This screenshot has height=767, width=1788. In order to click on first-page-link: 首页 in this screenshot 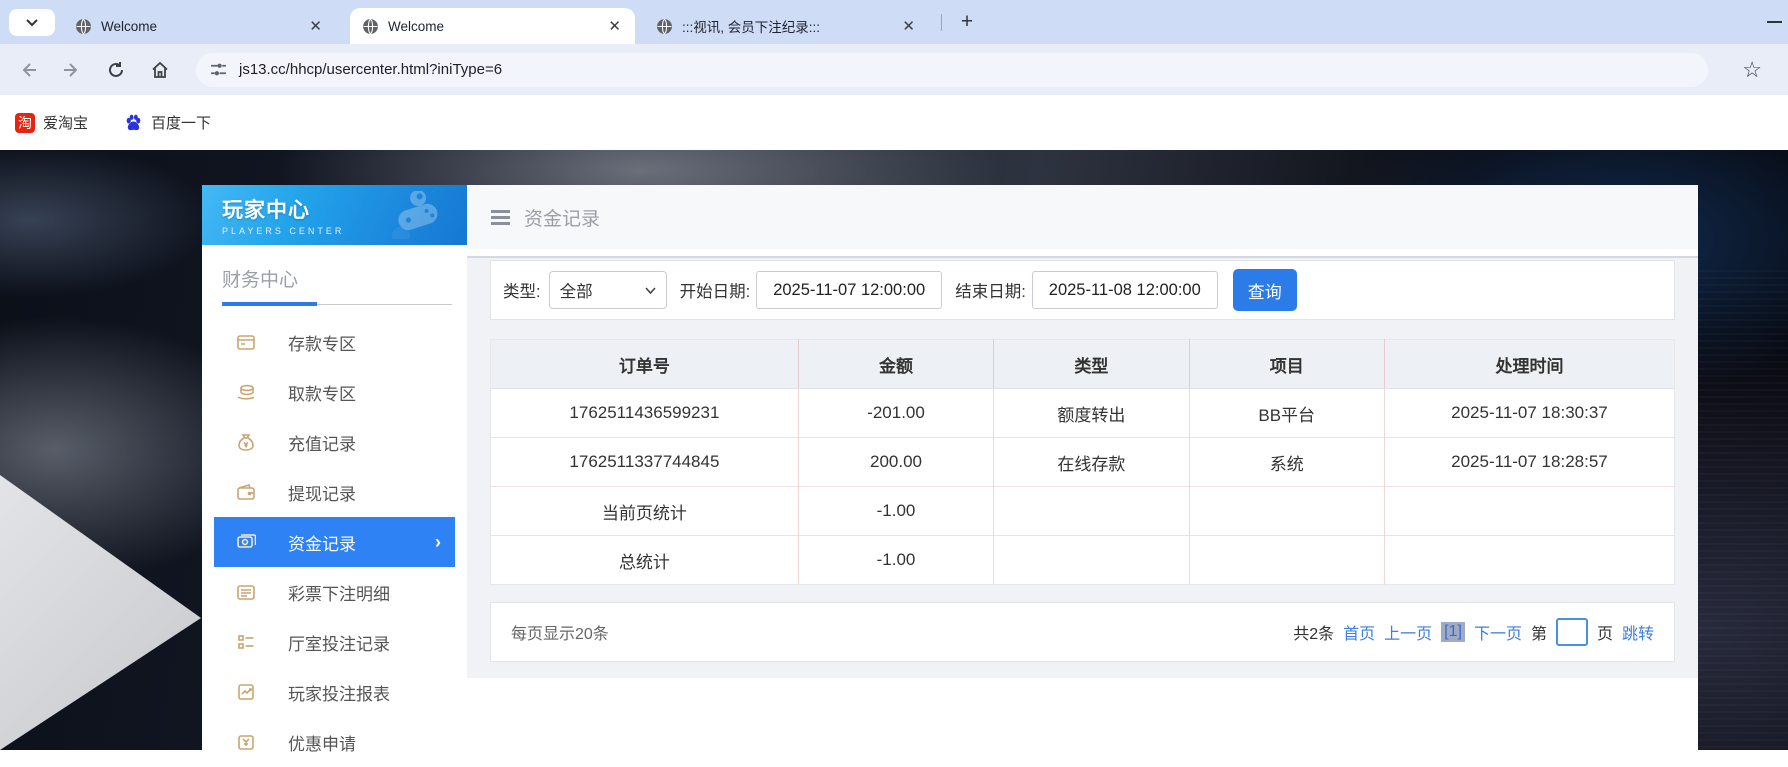, I will do `click(1359, 632)`.